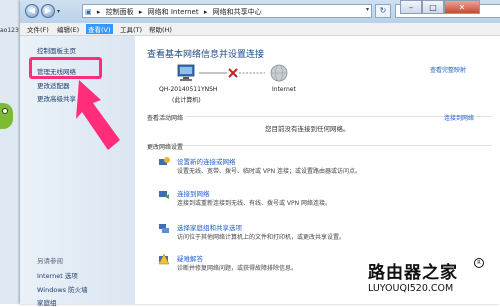 This screenshot has height=307, width=500. What do you see at coordinates (190, 258) in the screenshot?
I see `task-troubleshoot-link: 疑难解答` at bounding box center [190, 258].